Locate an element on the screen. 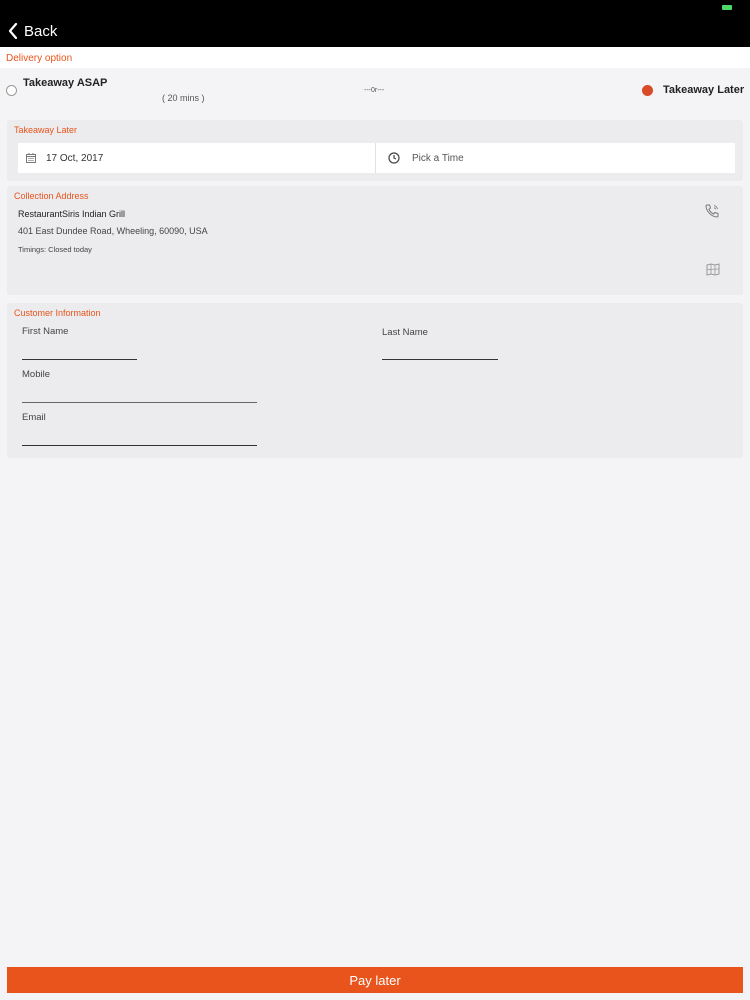  first-name-input is located at coordinates (79, 352).